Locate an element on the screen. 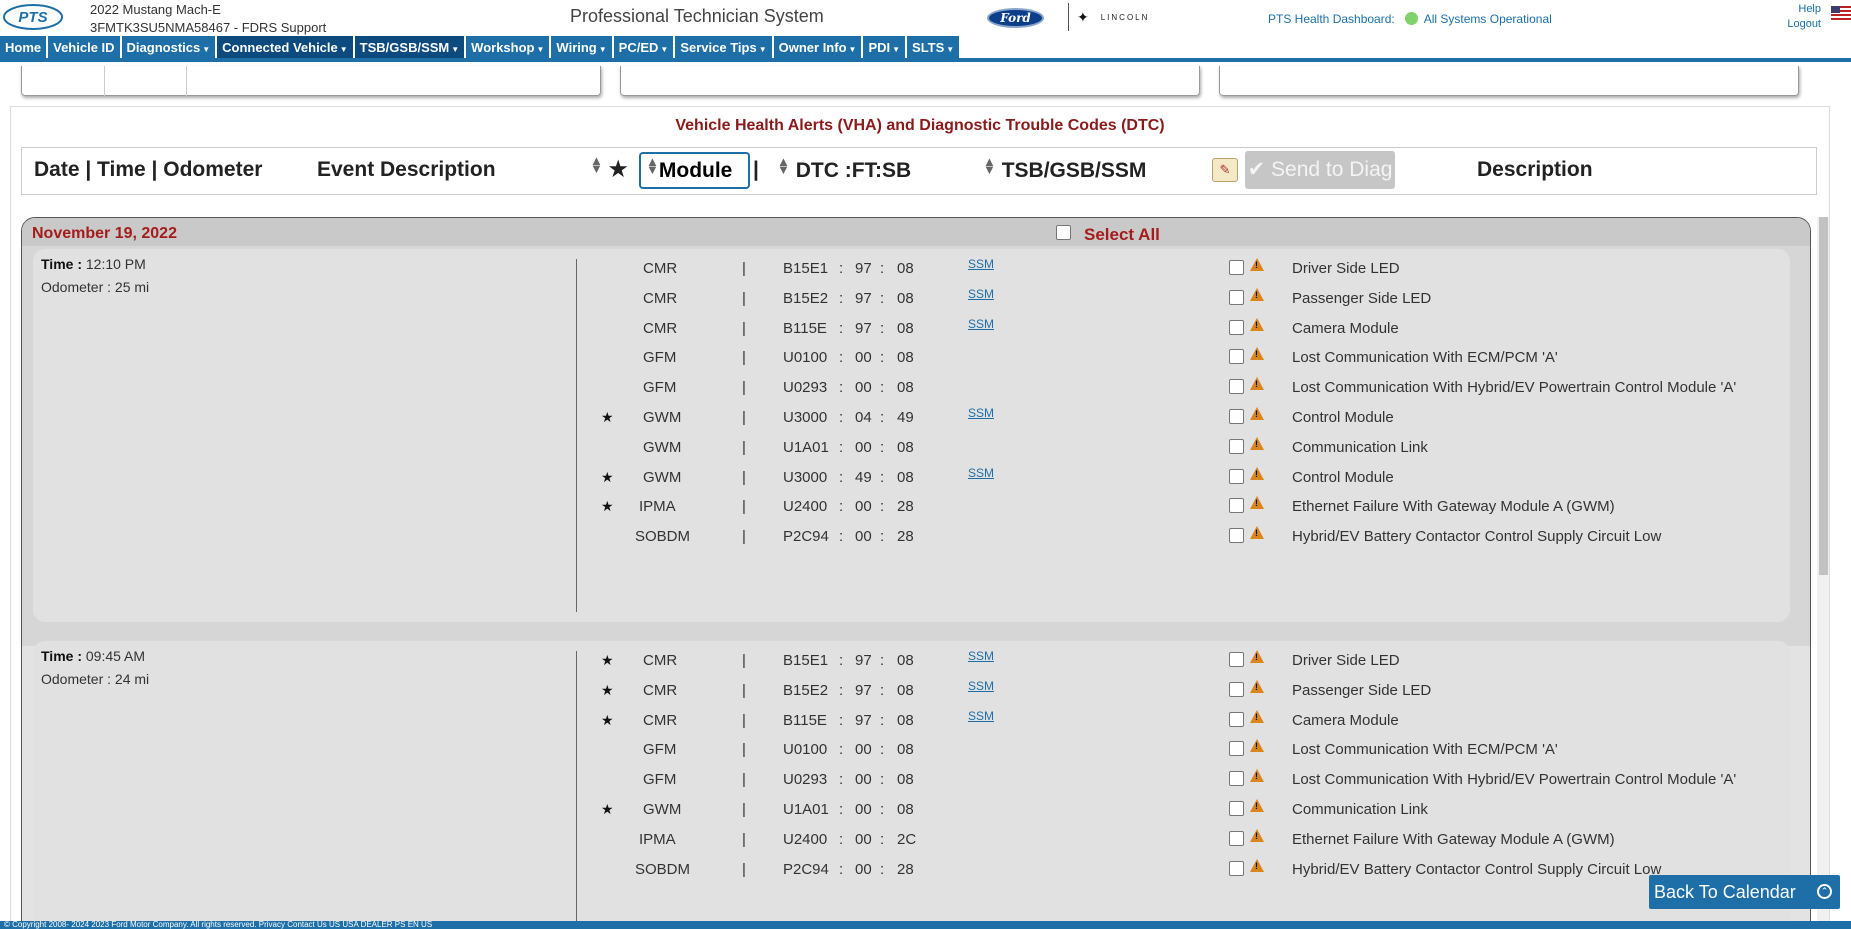 The width and height of the screenshot is (1851, 929). ft-sep: : is located at coordinates (841, 358).